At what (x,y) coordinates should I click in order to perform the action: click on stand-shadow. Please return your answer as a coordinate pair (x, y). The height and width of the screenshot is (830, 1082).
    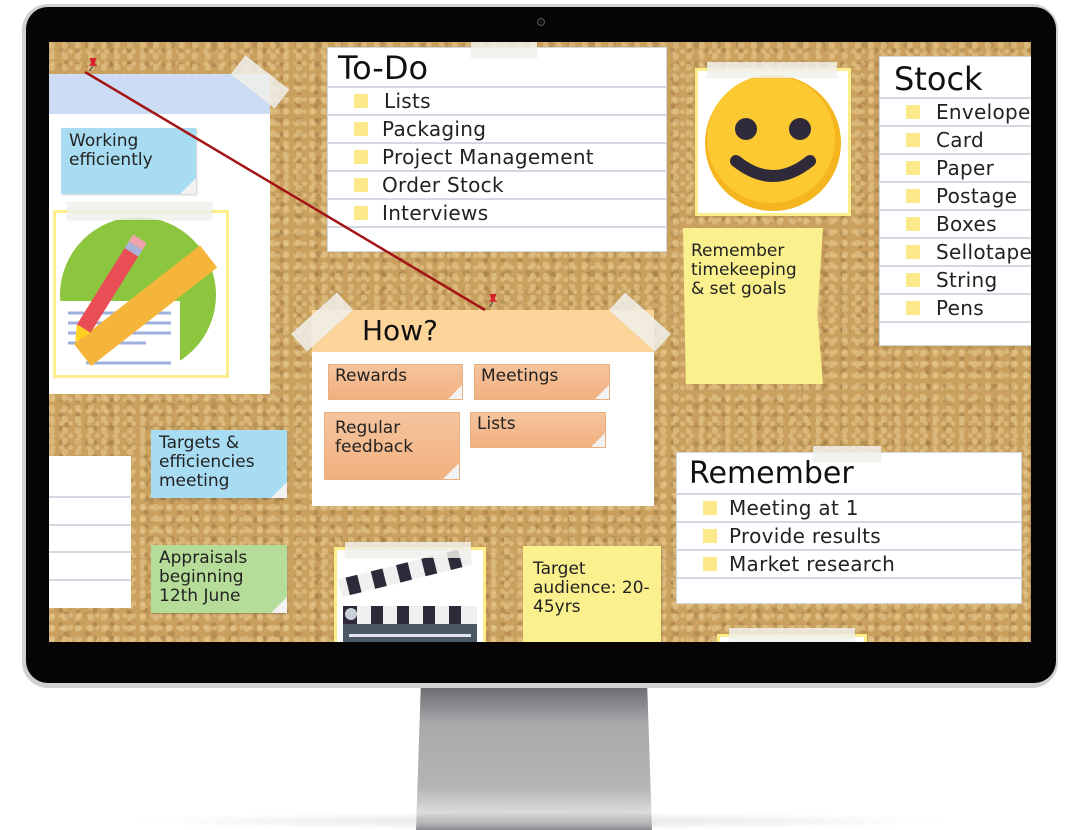
    Looking at the image, I should click on (540, 821).